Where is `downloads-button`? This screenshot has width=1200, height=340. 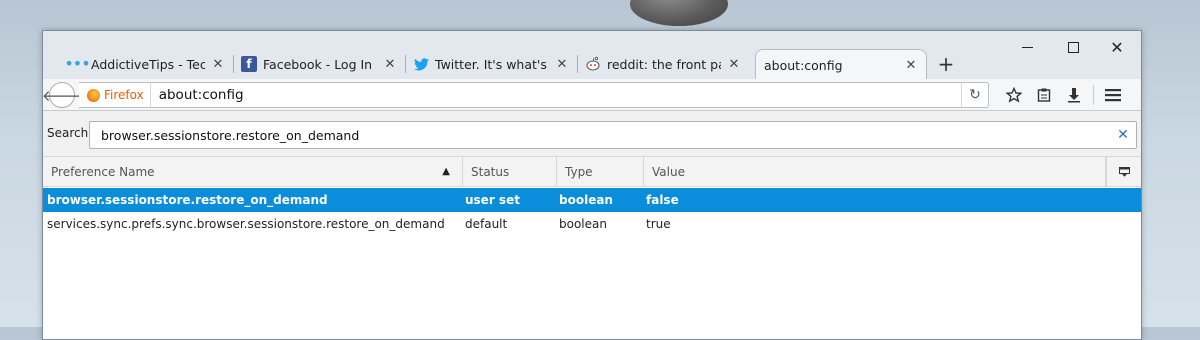
downloads-button is located at coordinates (1074, 95).